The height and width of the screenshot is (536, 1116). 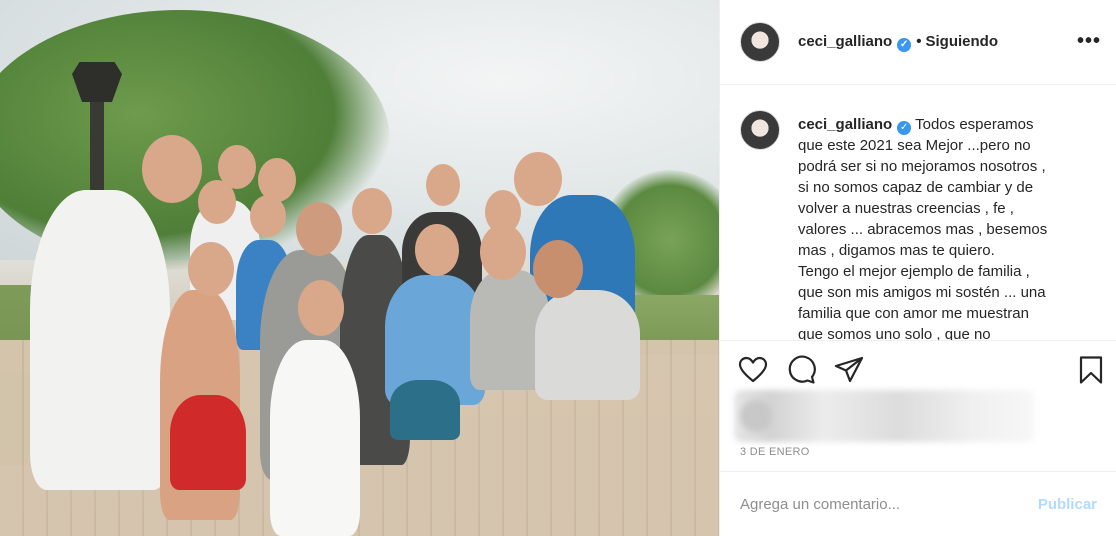 What do you see at coordinates (913, 313) in the screenshot?
I see `caption-line: familia que con amor me muestran` at bounding box center [913, 313].